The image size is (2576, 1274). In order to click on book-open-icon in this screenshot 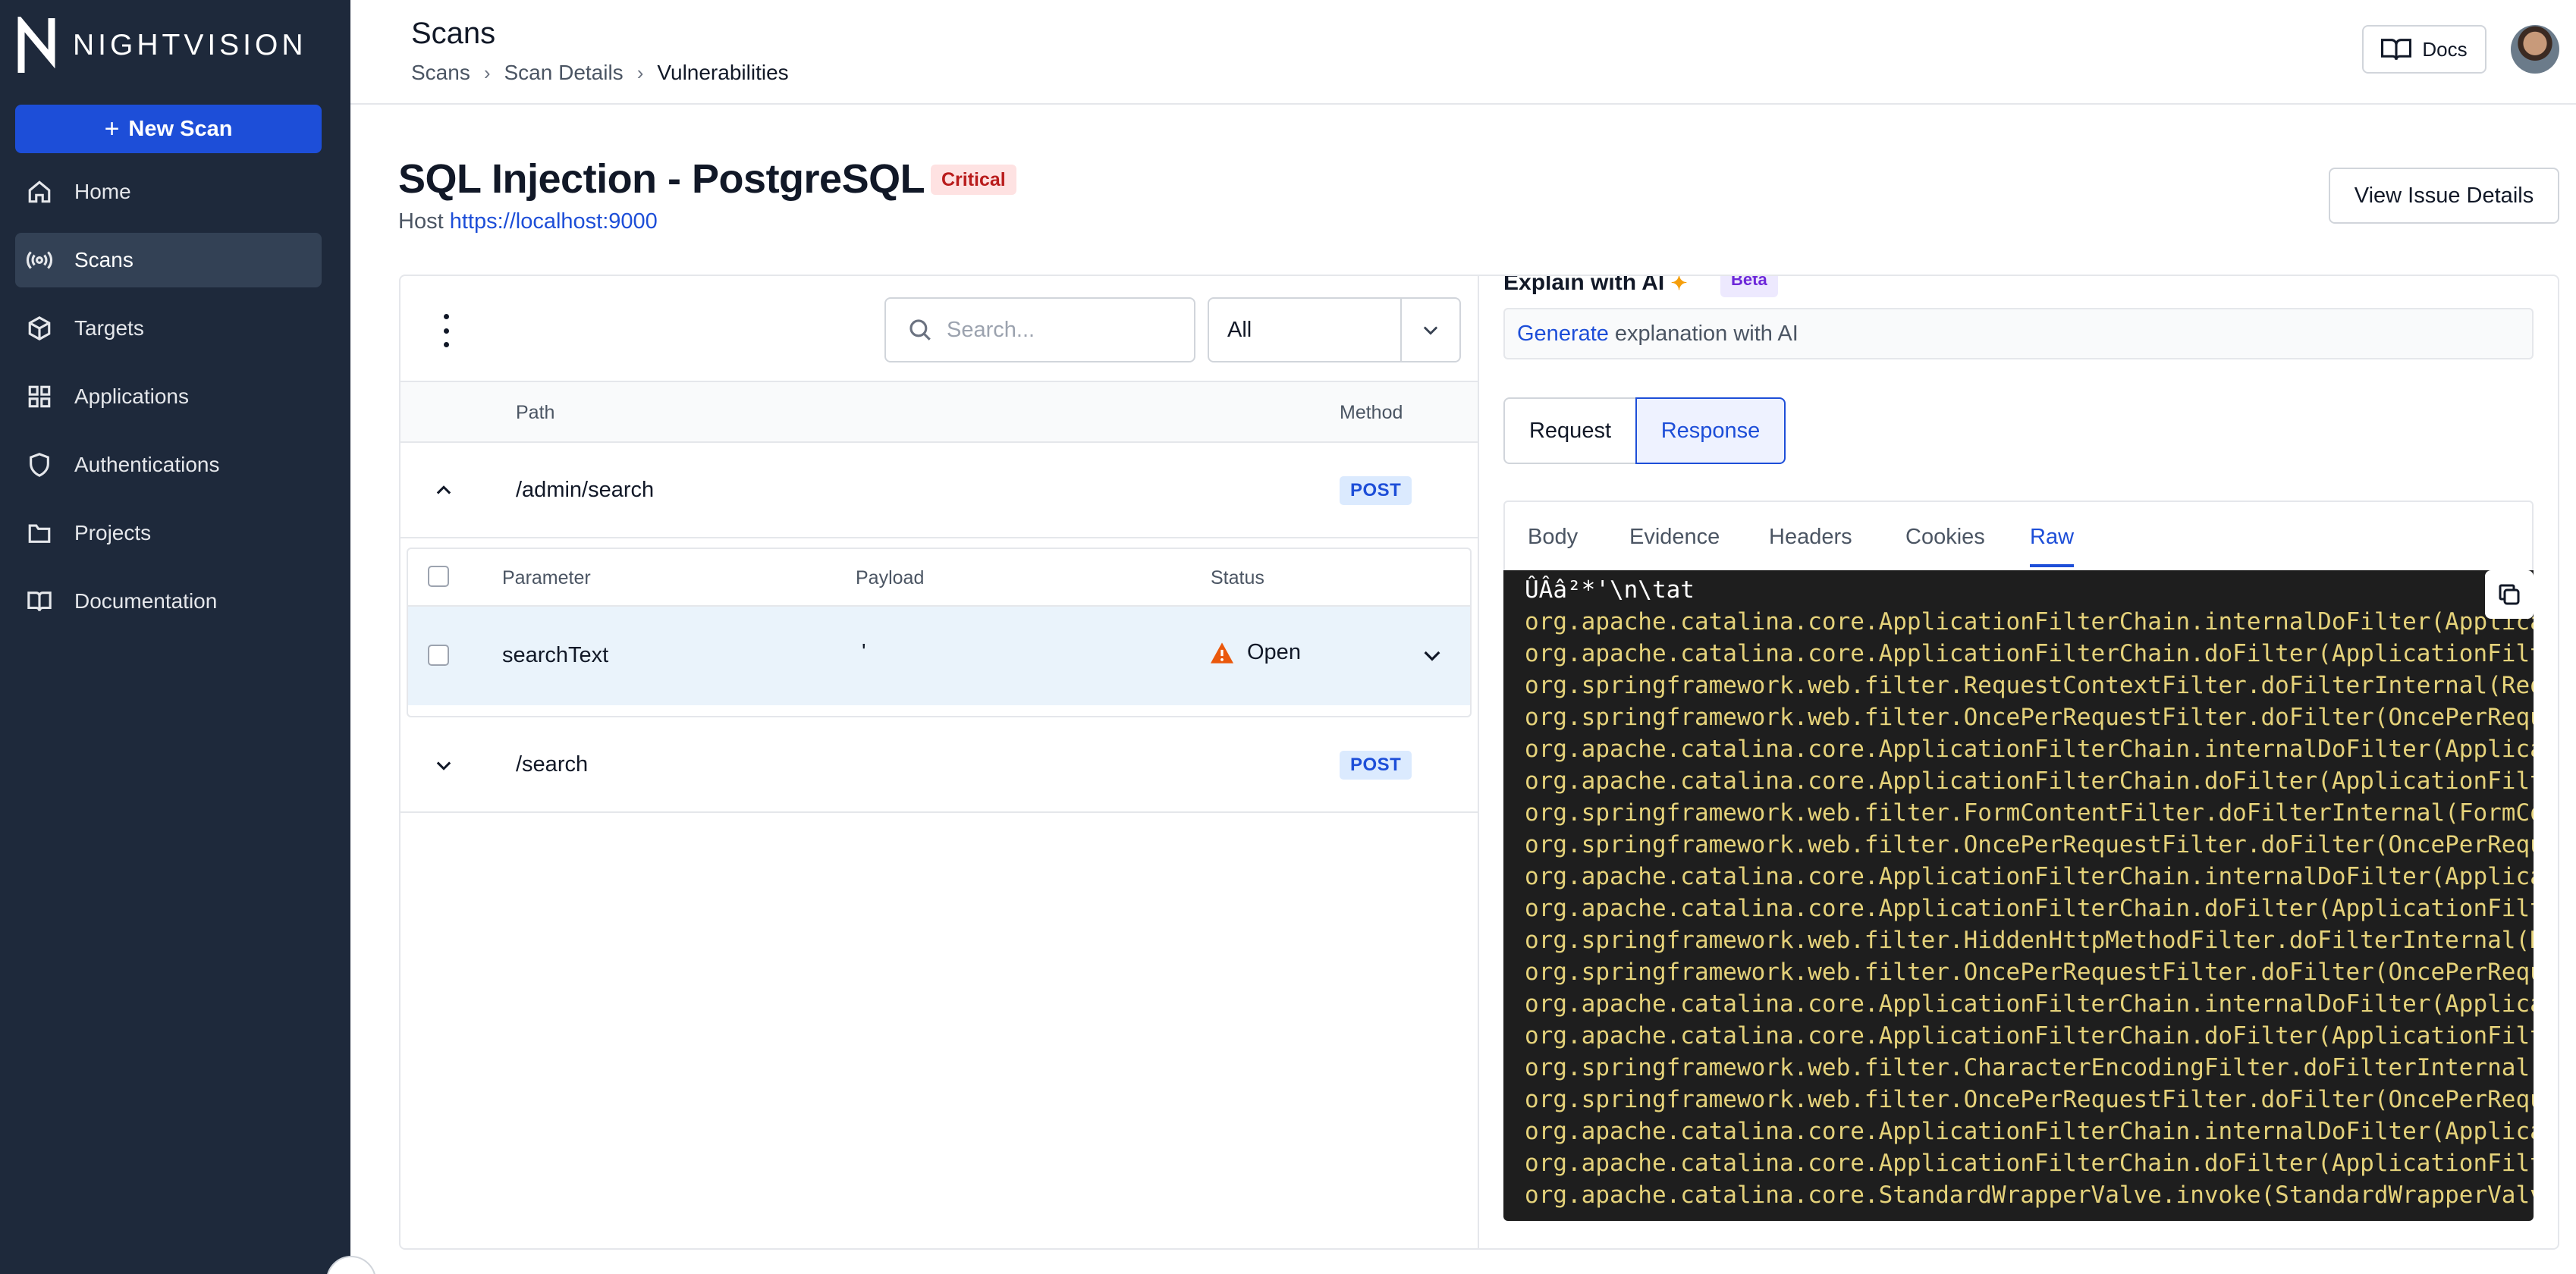, I will do `click(2396, 50)`.